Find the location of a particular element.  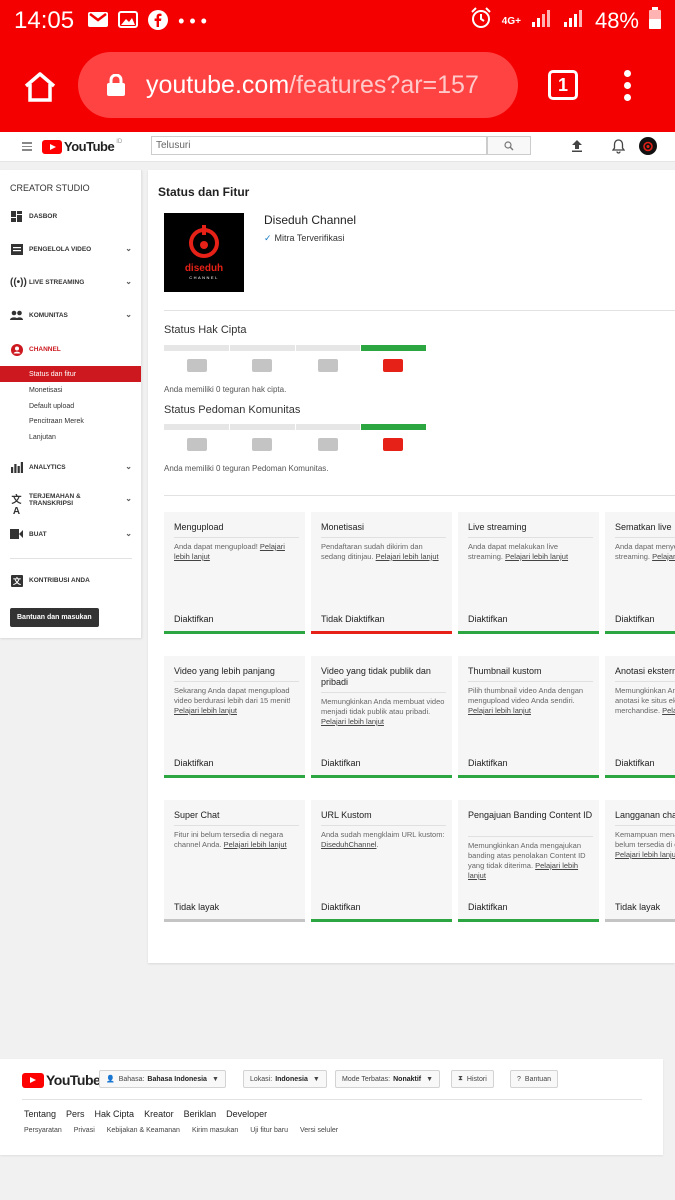

check-icon: ✓ is located at coordinates (268, 238).